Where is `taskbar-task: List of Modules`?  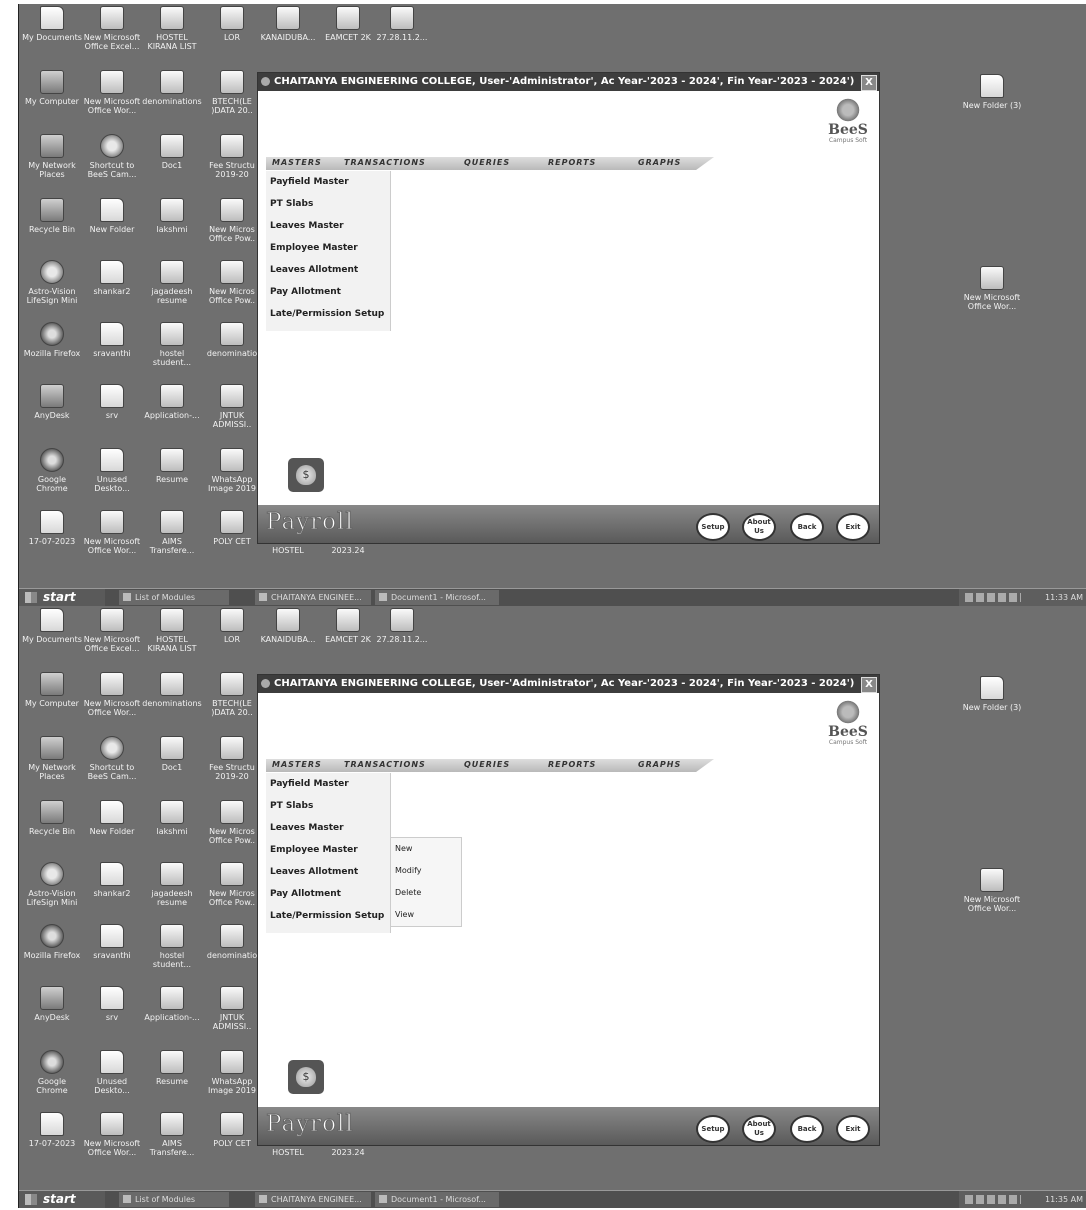
taskbar-task: List of Modules is located at coordinates (174, 597).